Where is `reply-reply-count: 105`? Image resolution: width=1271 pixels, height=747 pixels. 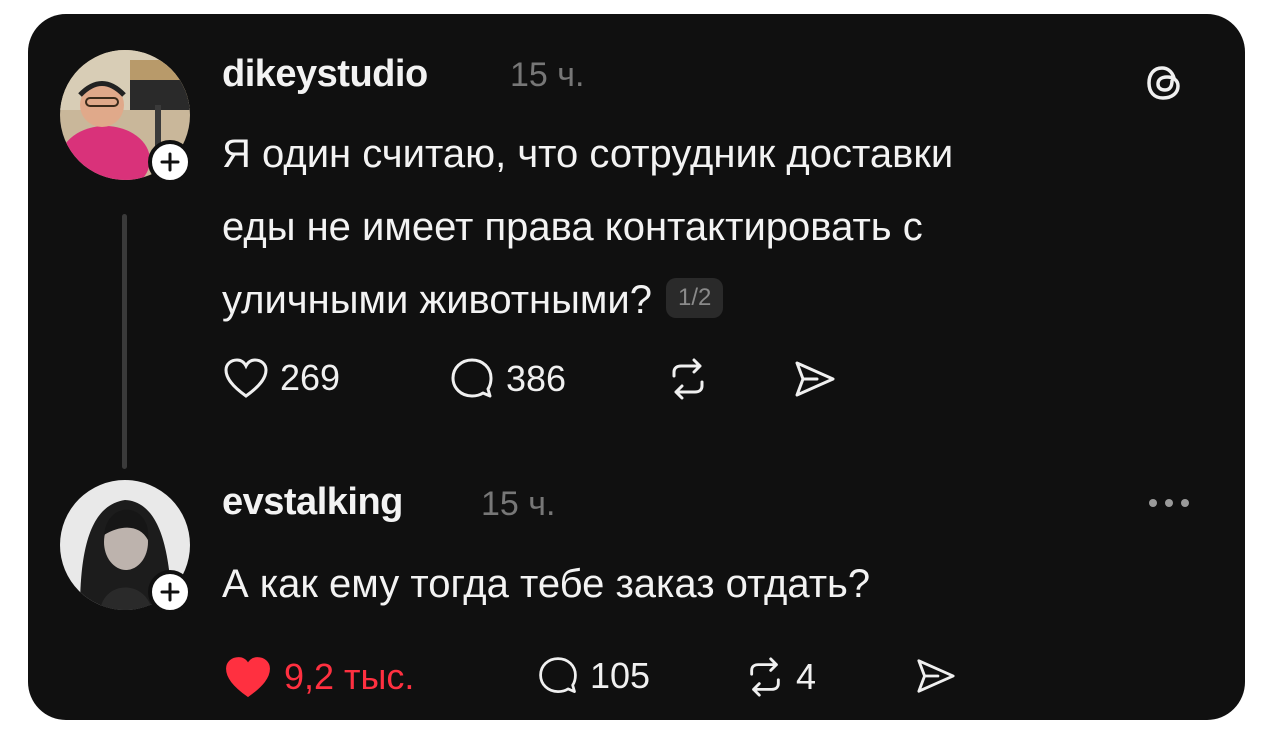 reply-reply-count: 105 is located at coordinates (620, 675).